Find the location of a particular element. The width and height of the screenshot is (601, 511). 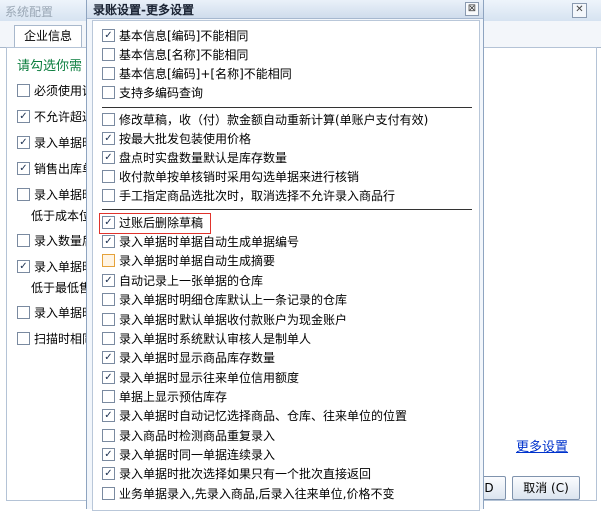

bg-option-row: 扫描时相同 is located at coordinates (55, 339).